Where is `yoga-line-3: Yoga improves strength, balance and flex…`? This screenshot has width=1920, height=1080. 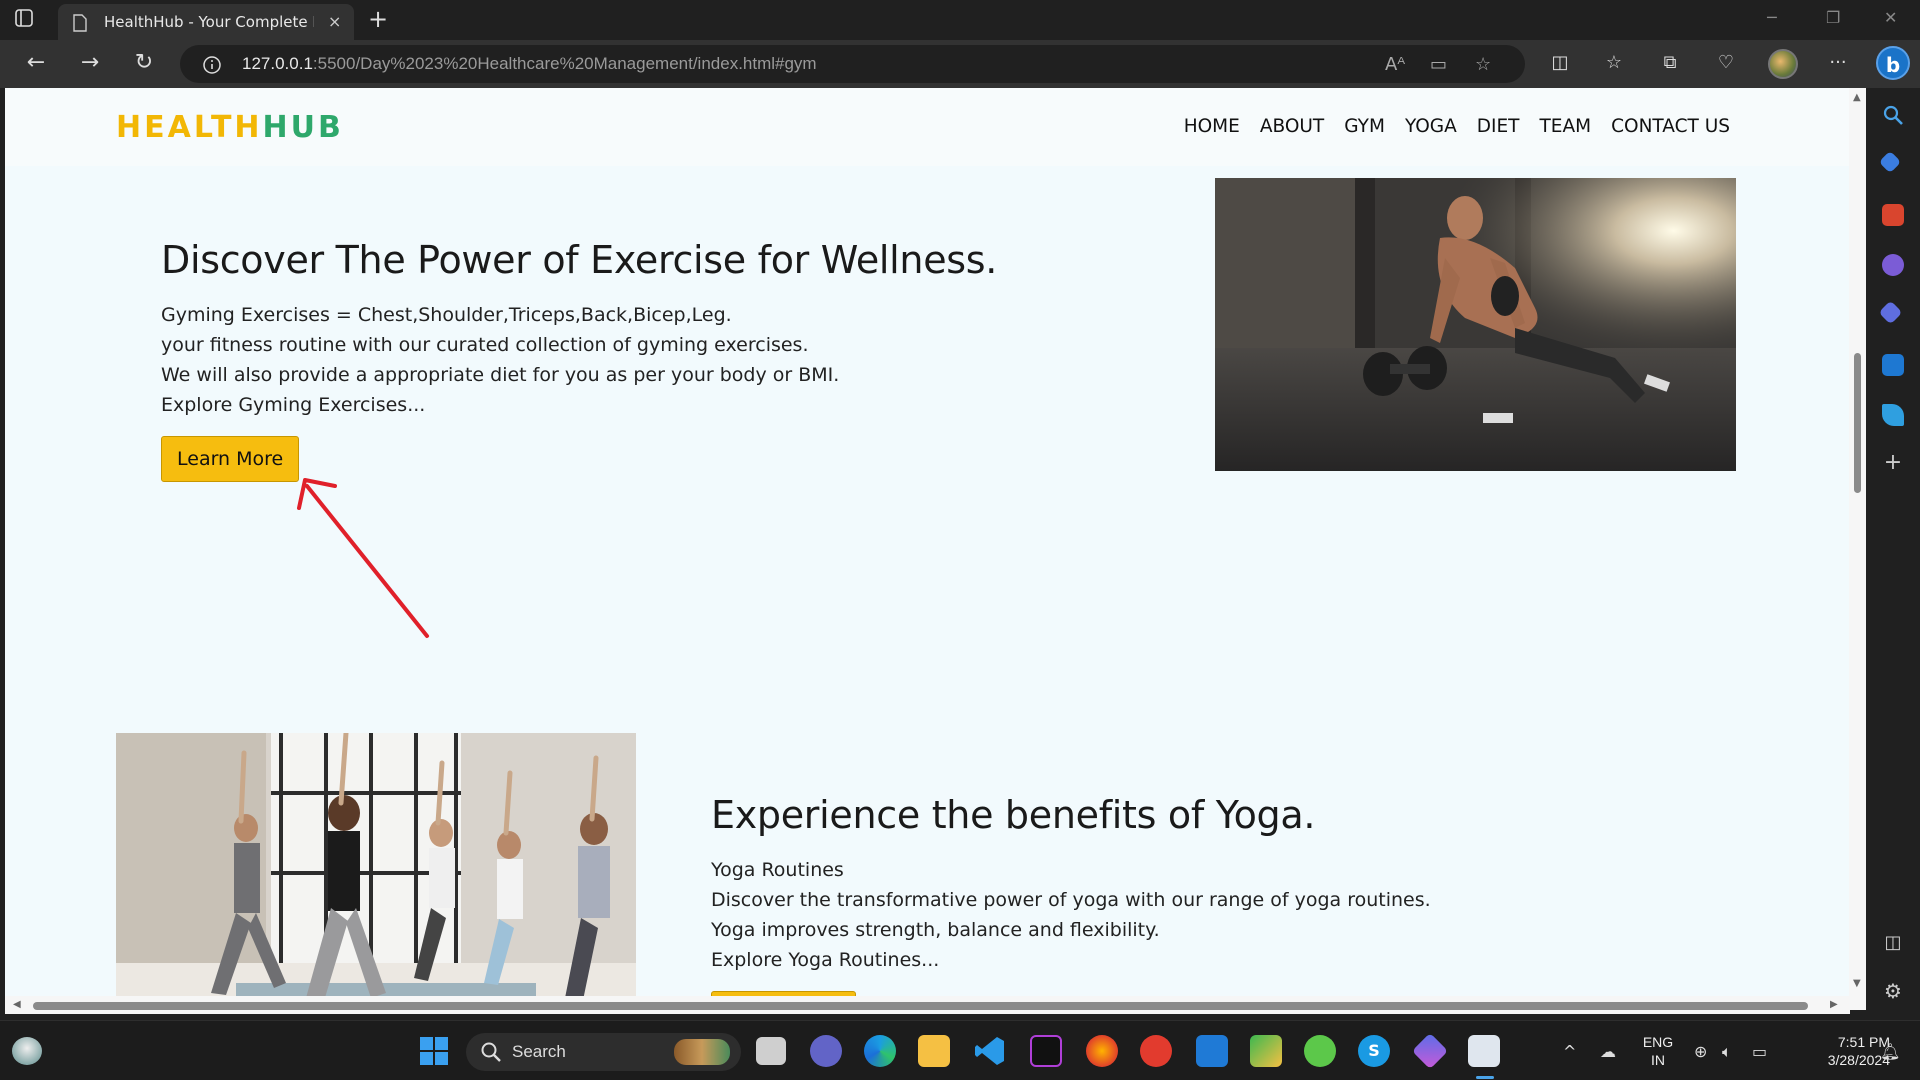 yoga-line-3: Yoga improves strength, balance and flex… is located at coordinates (935, 930).